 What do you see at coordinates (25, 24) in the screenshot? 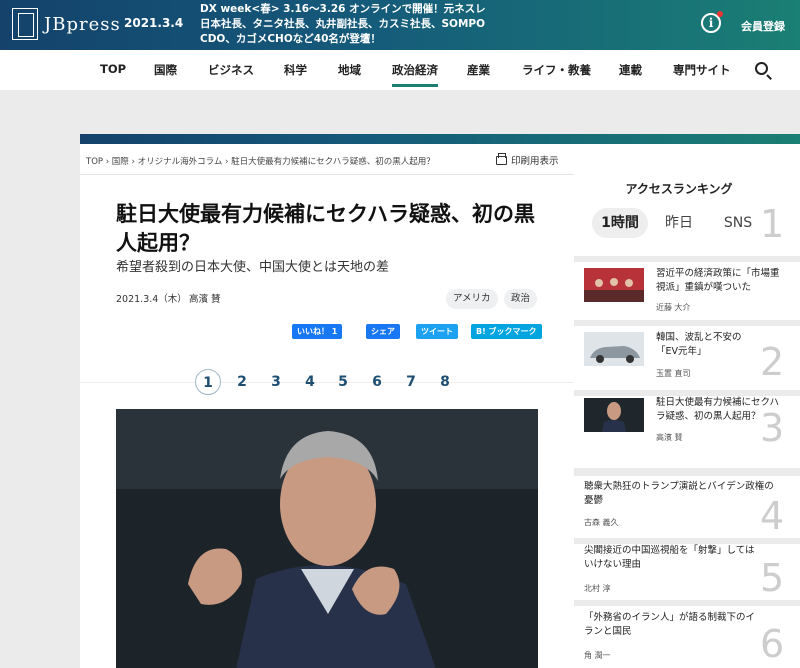
I see `logo-mark-icon` at bounding box center [25, 24].